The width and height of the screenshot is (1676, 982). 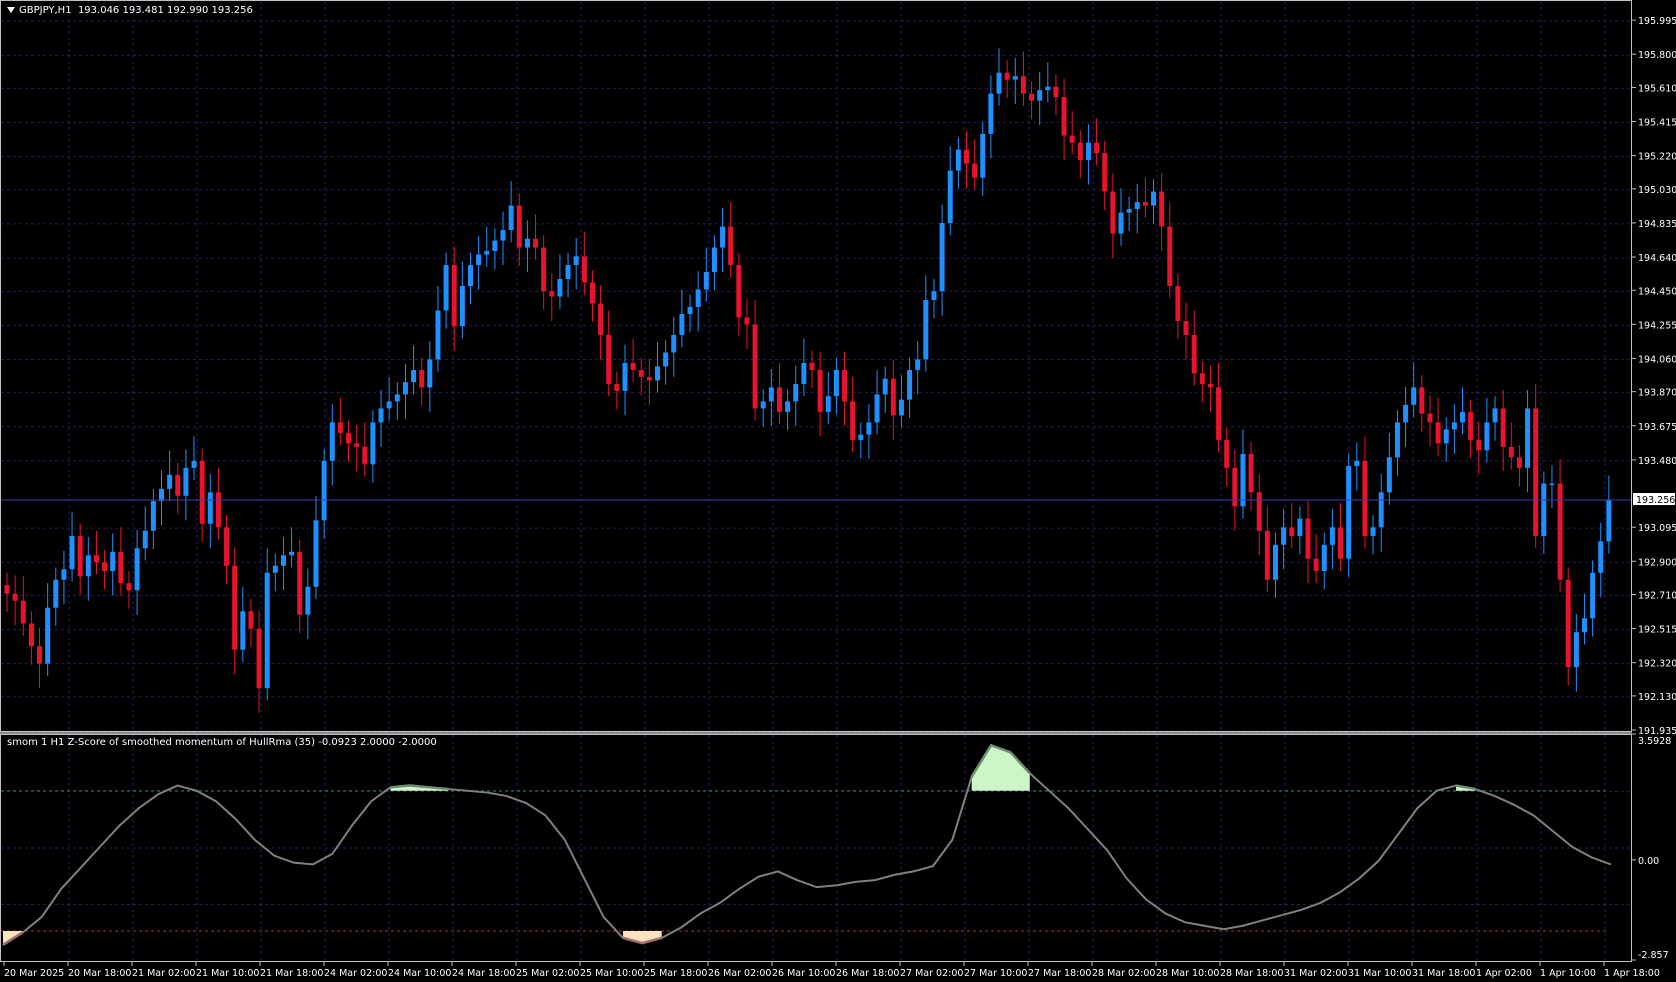 What do you see at coordinates (1657, 157) in the screenshot?
I see `price-tick-label: 195.220` at bounding box center [1657, 157].